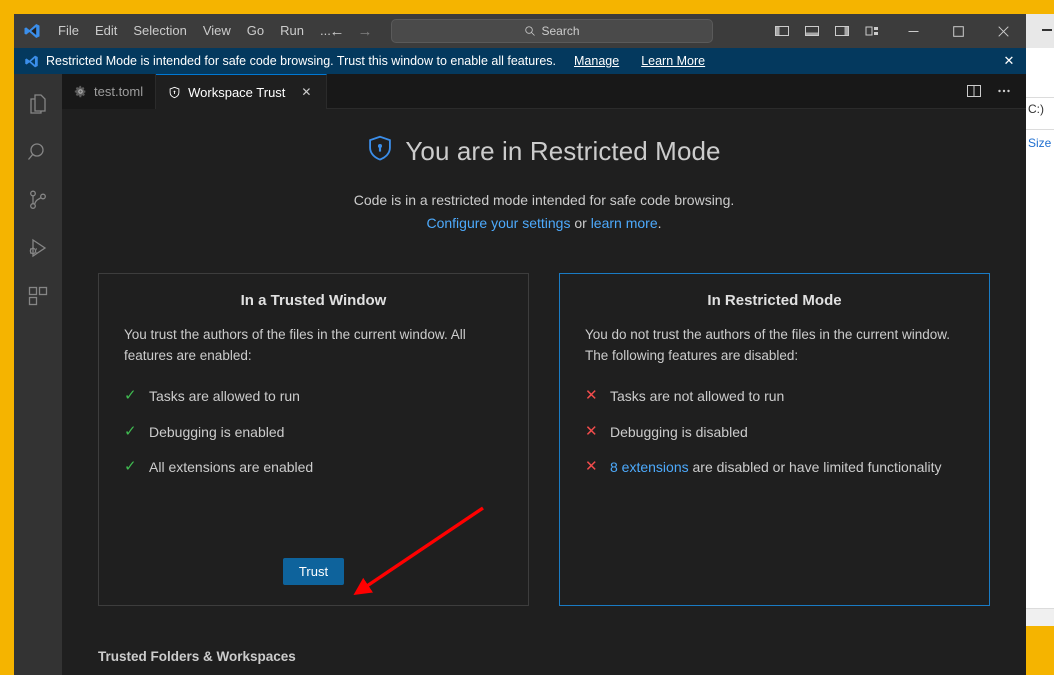 The height and width of the screenshot is (675, 1054). What do you see at coordinates (31, 61) in the screenshot?
I see `vscode-shield-logo-icon` at bounding box center [31, 61].